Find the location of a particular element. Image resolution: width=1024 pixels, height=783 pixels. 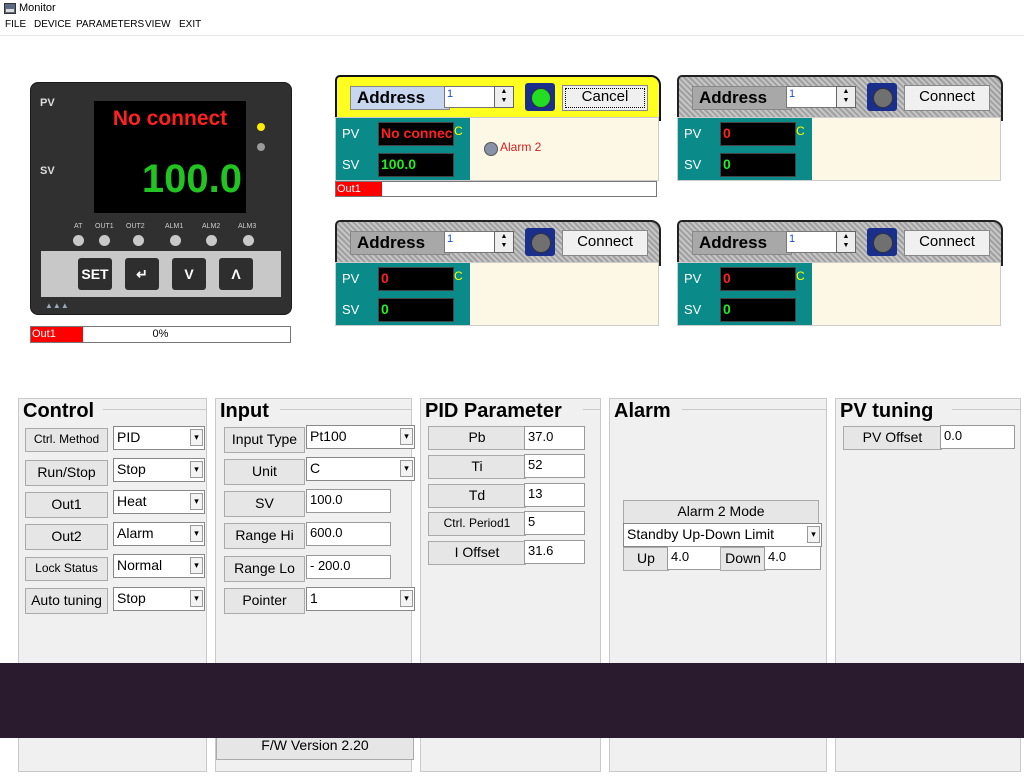

menu-file: FILE is located at coordinates (15, 24).